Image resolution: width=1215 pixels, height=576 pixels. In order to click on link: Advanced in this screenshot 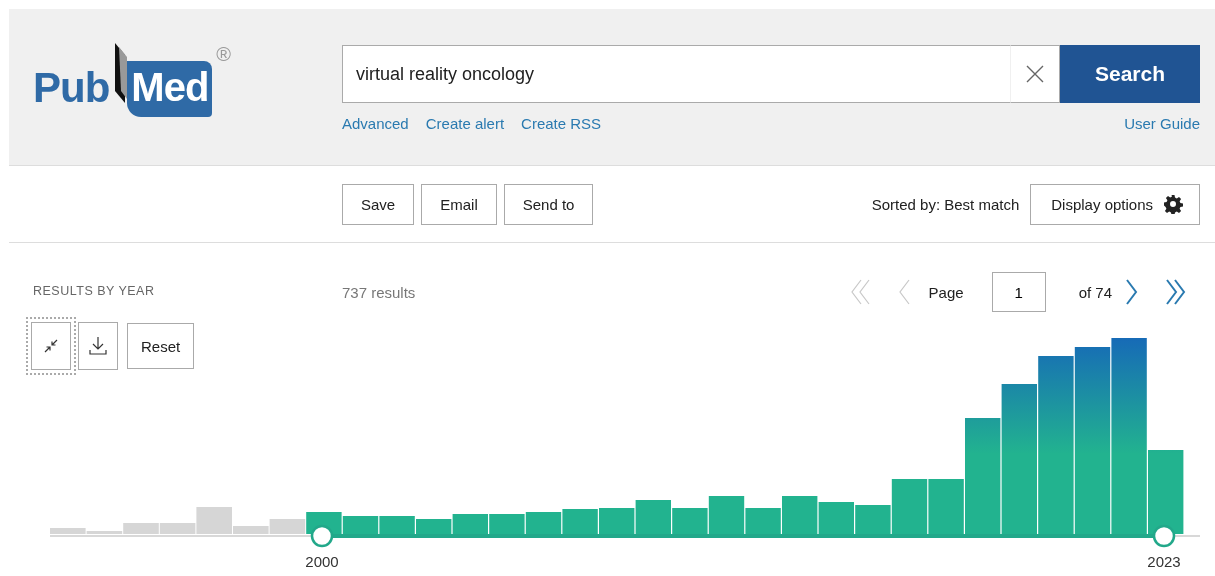, I will do `click(375, 123)`.